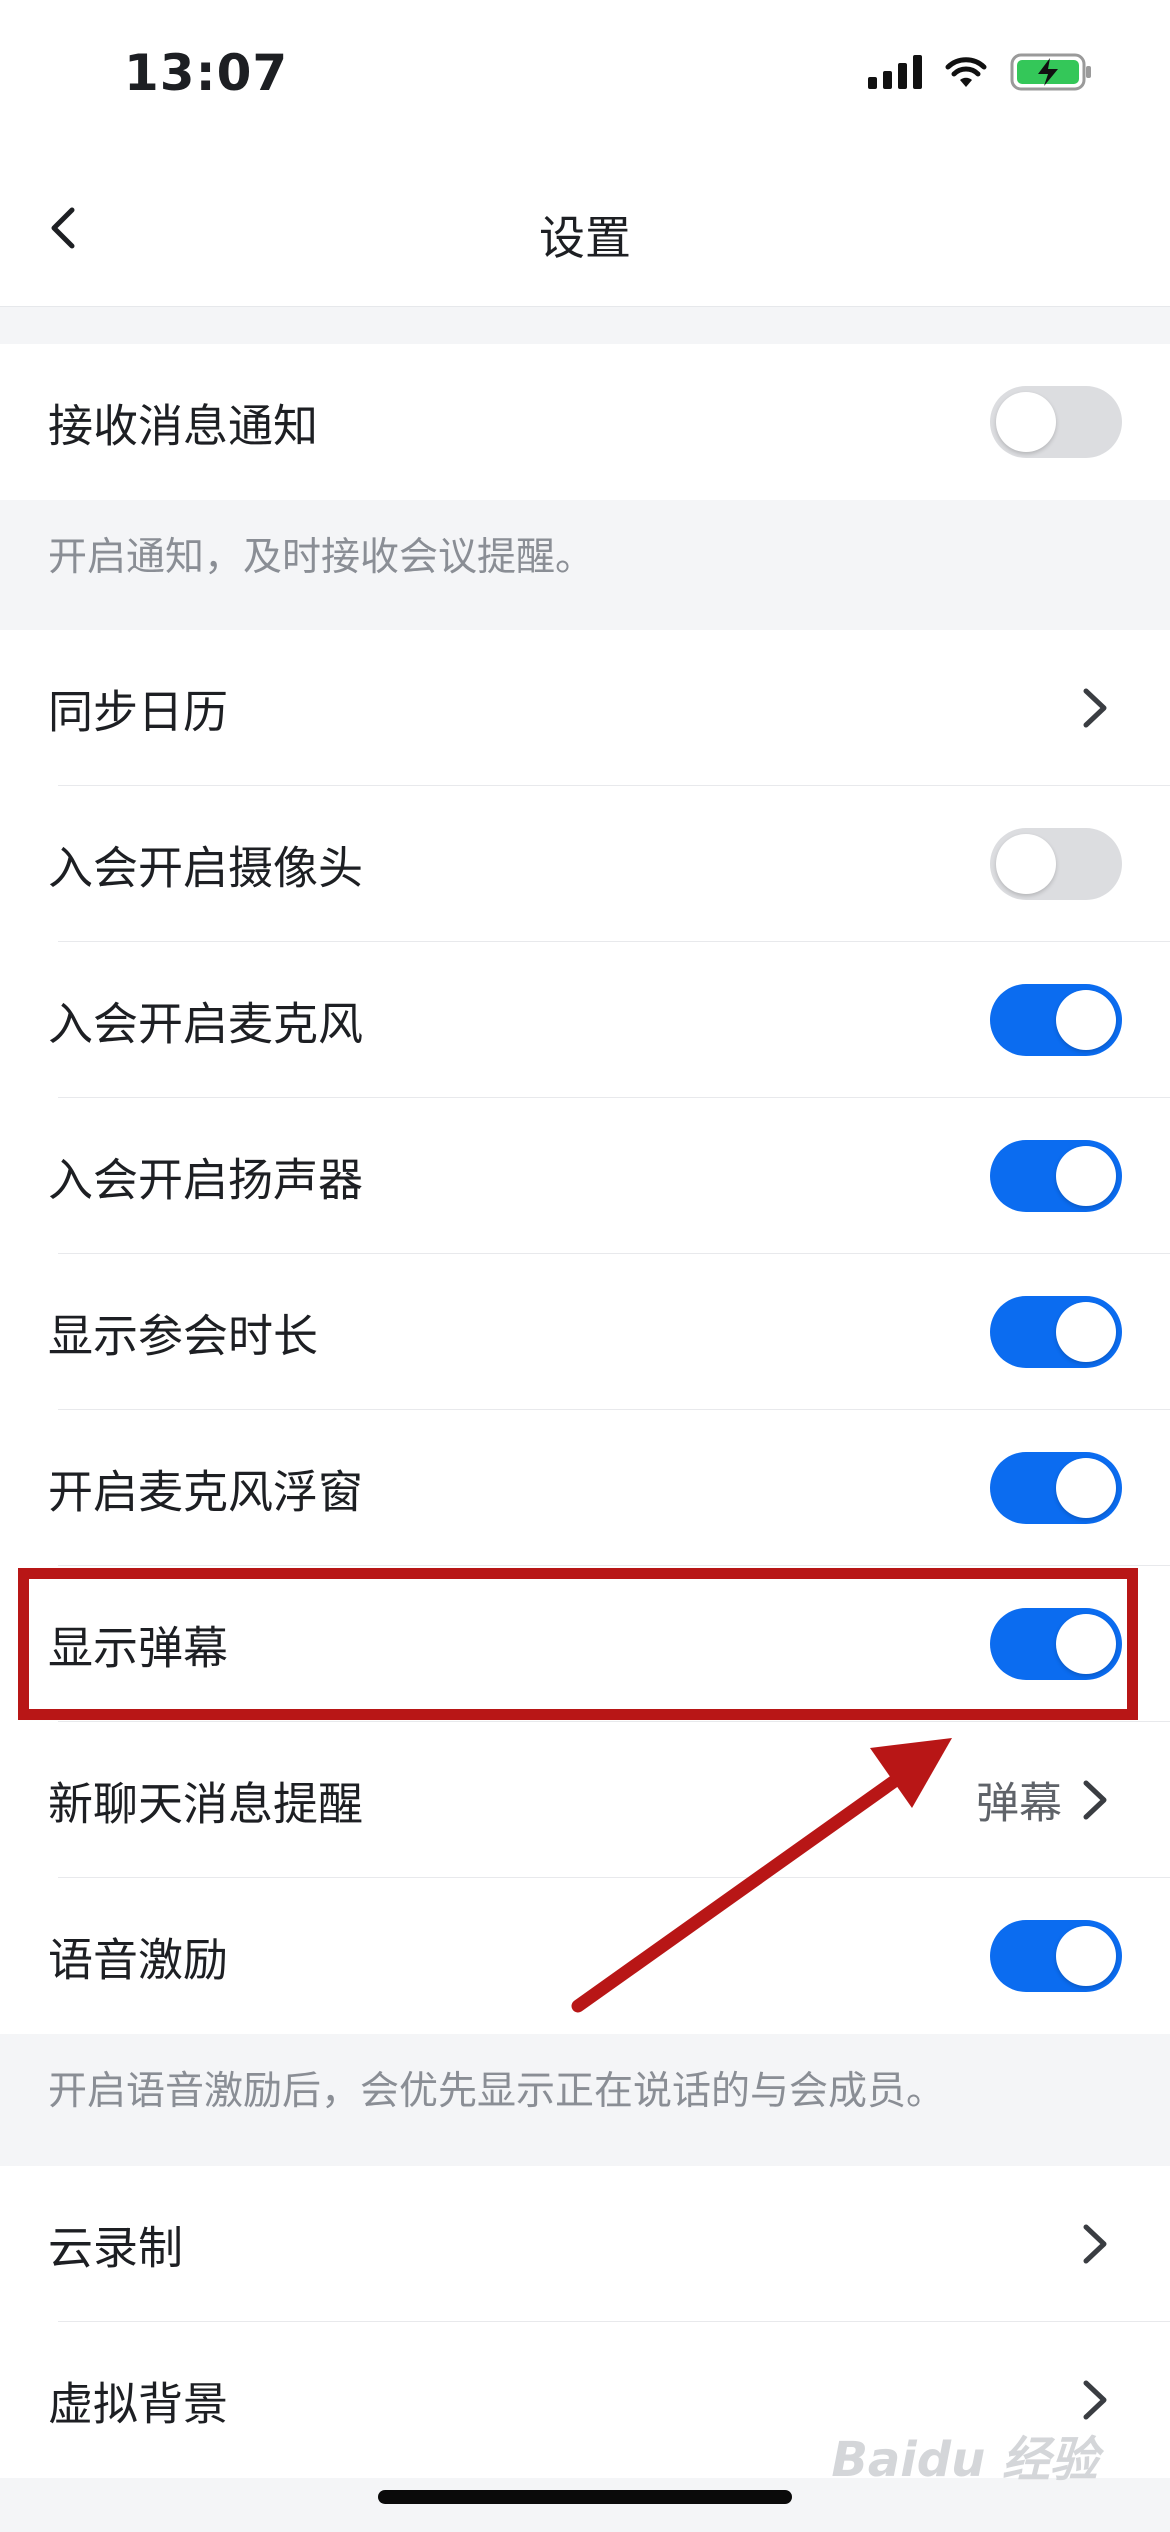  I want to click on settings-row-cloud-recording: 云录制, so click(585, 2244).